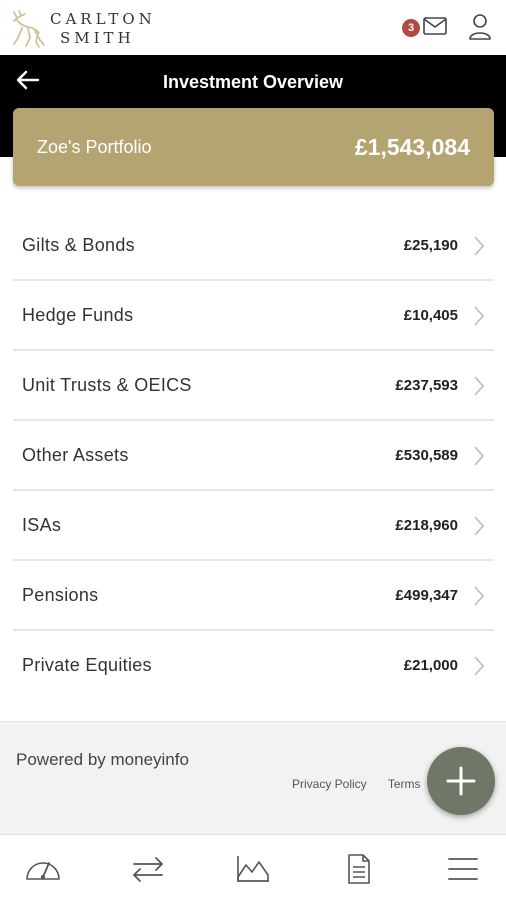 Image resolution: width=506 pixels, height=900 pixels. I want to click on page-title: Investment Overview, so click(253, 82).